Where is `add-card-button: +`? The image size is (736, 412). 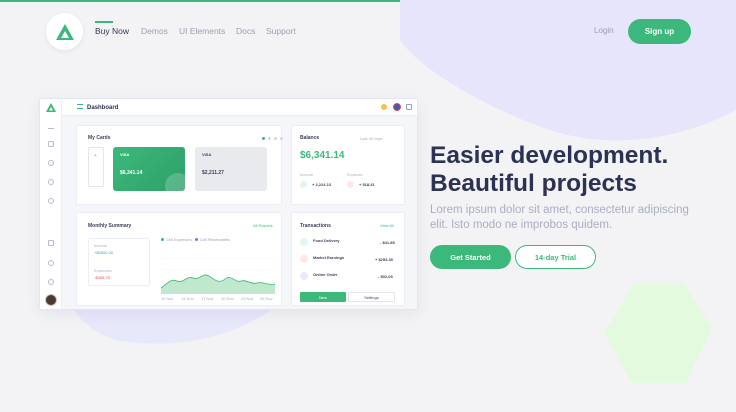
add-card-button: + is located at coordinates (96, 167).